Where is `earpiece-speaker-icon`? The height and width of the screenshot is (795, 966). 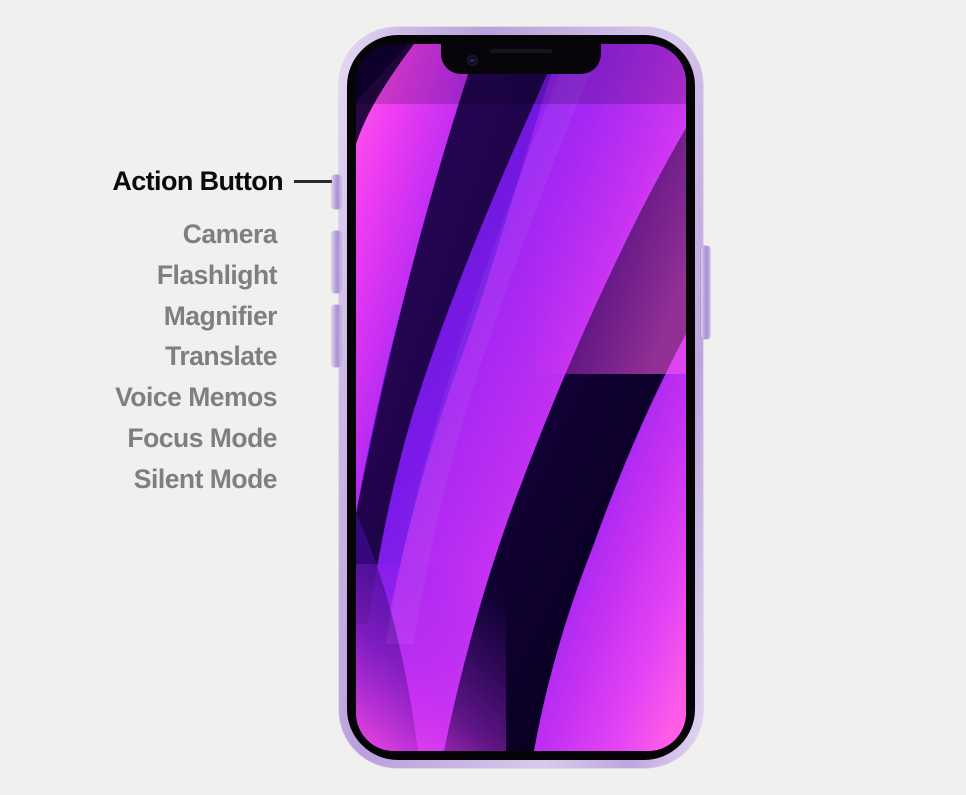 earpiece-speaker-icon is located at coordinates (521, 51).